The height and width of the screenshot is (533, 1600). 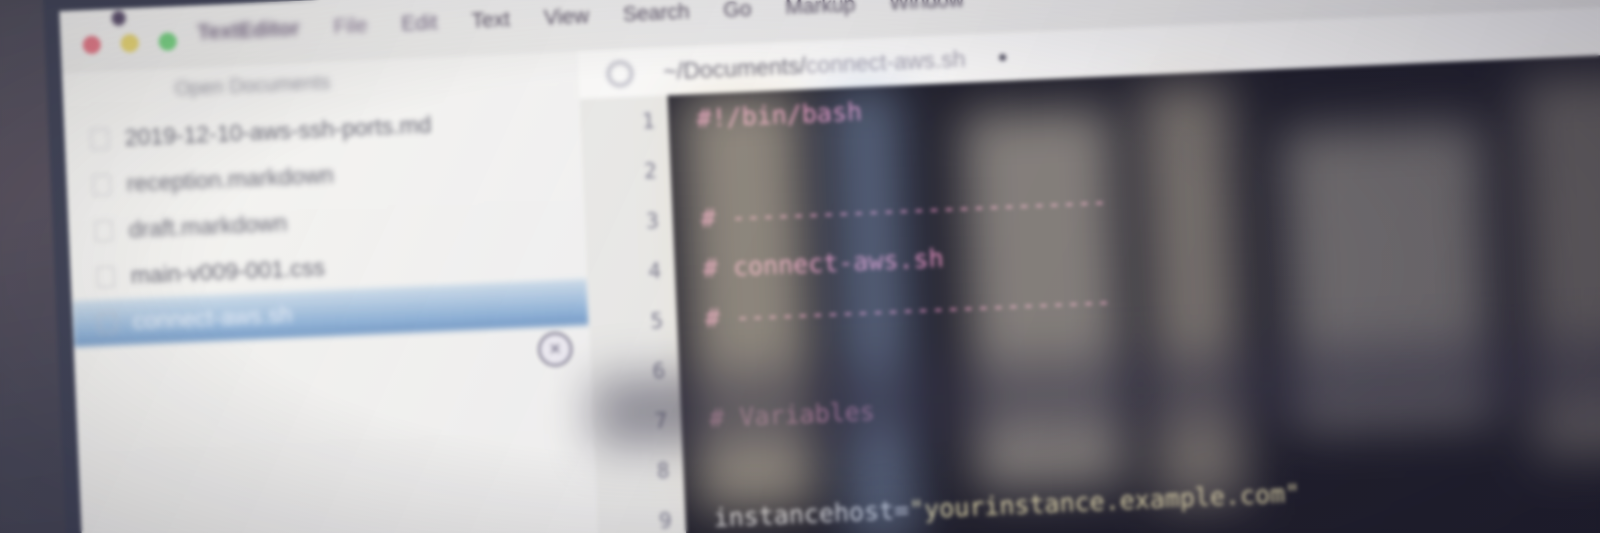 I want to click on zoom-window-button, so click(x=168, y=42).